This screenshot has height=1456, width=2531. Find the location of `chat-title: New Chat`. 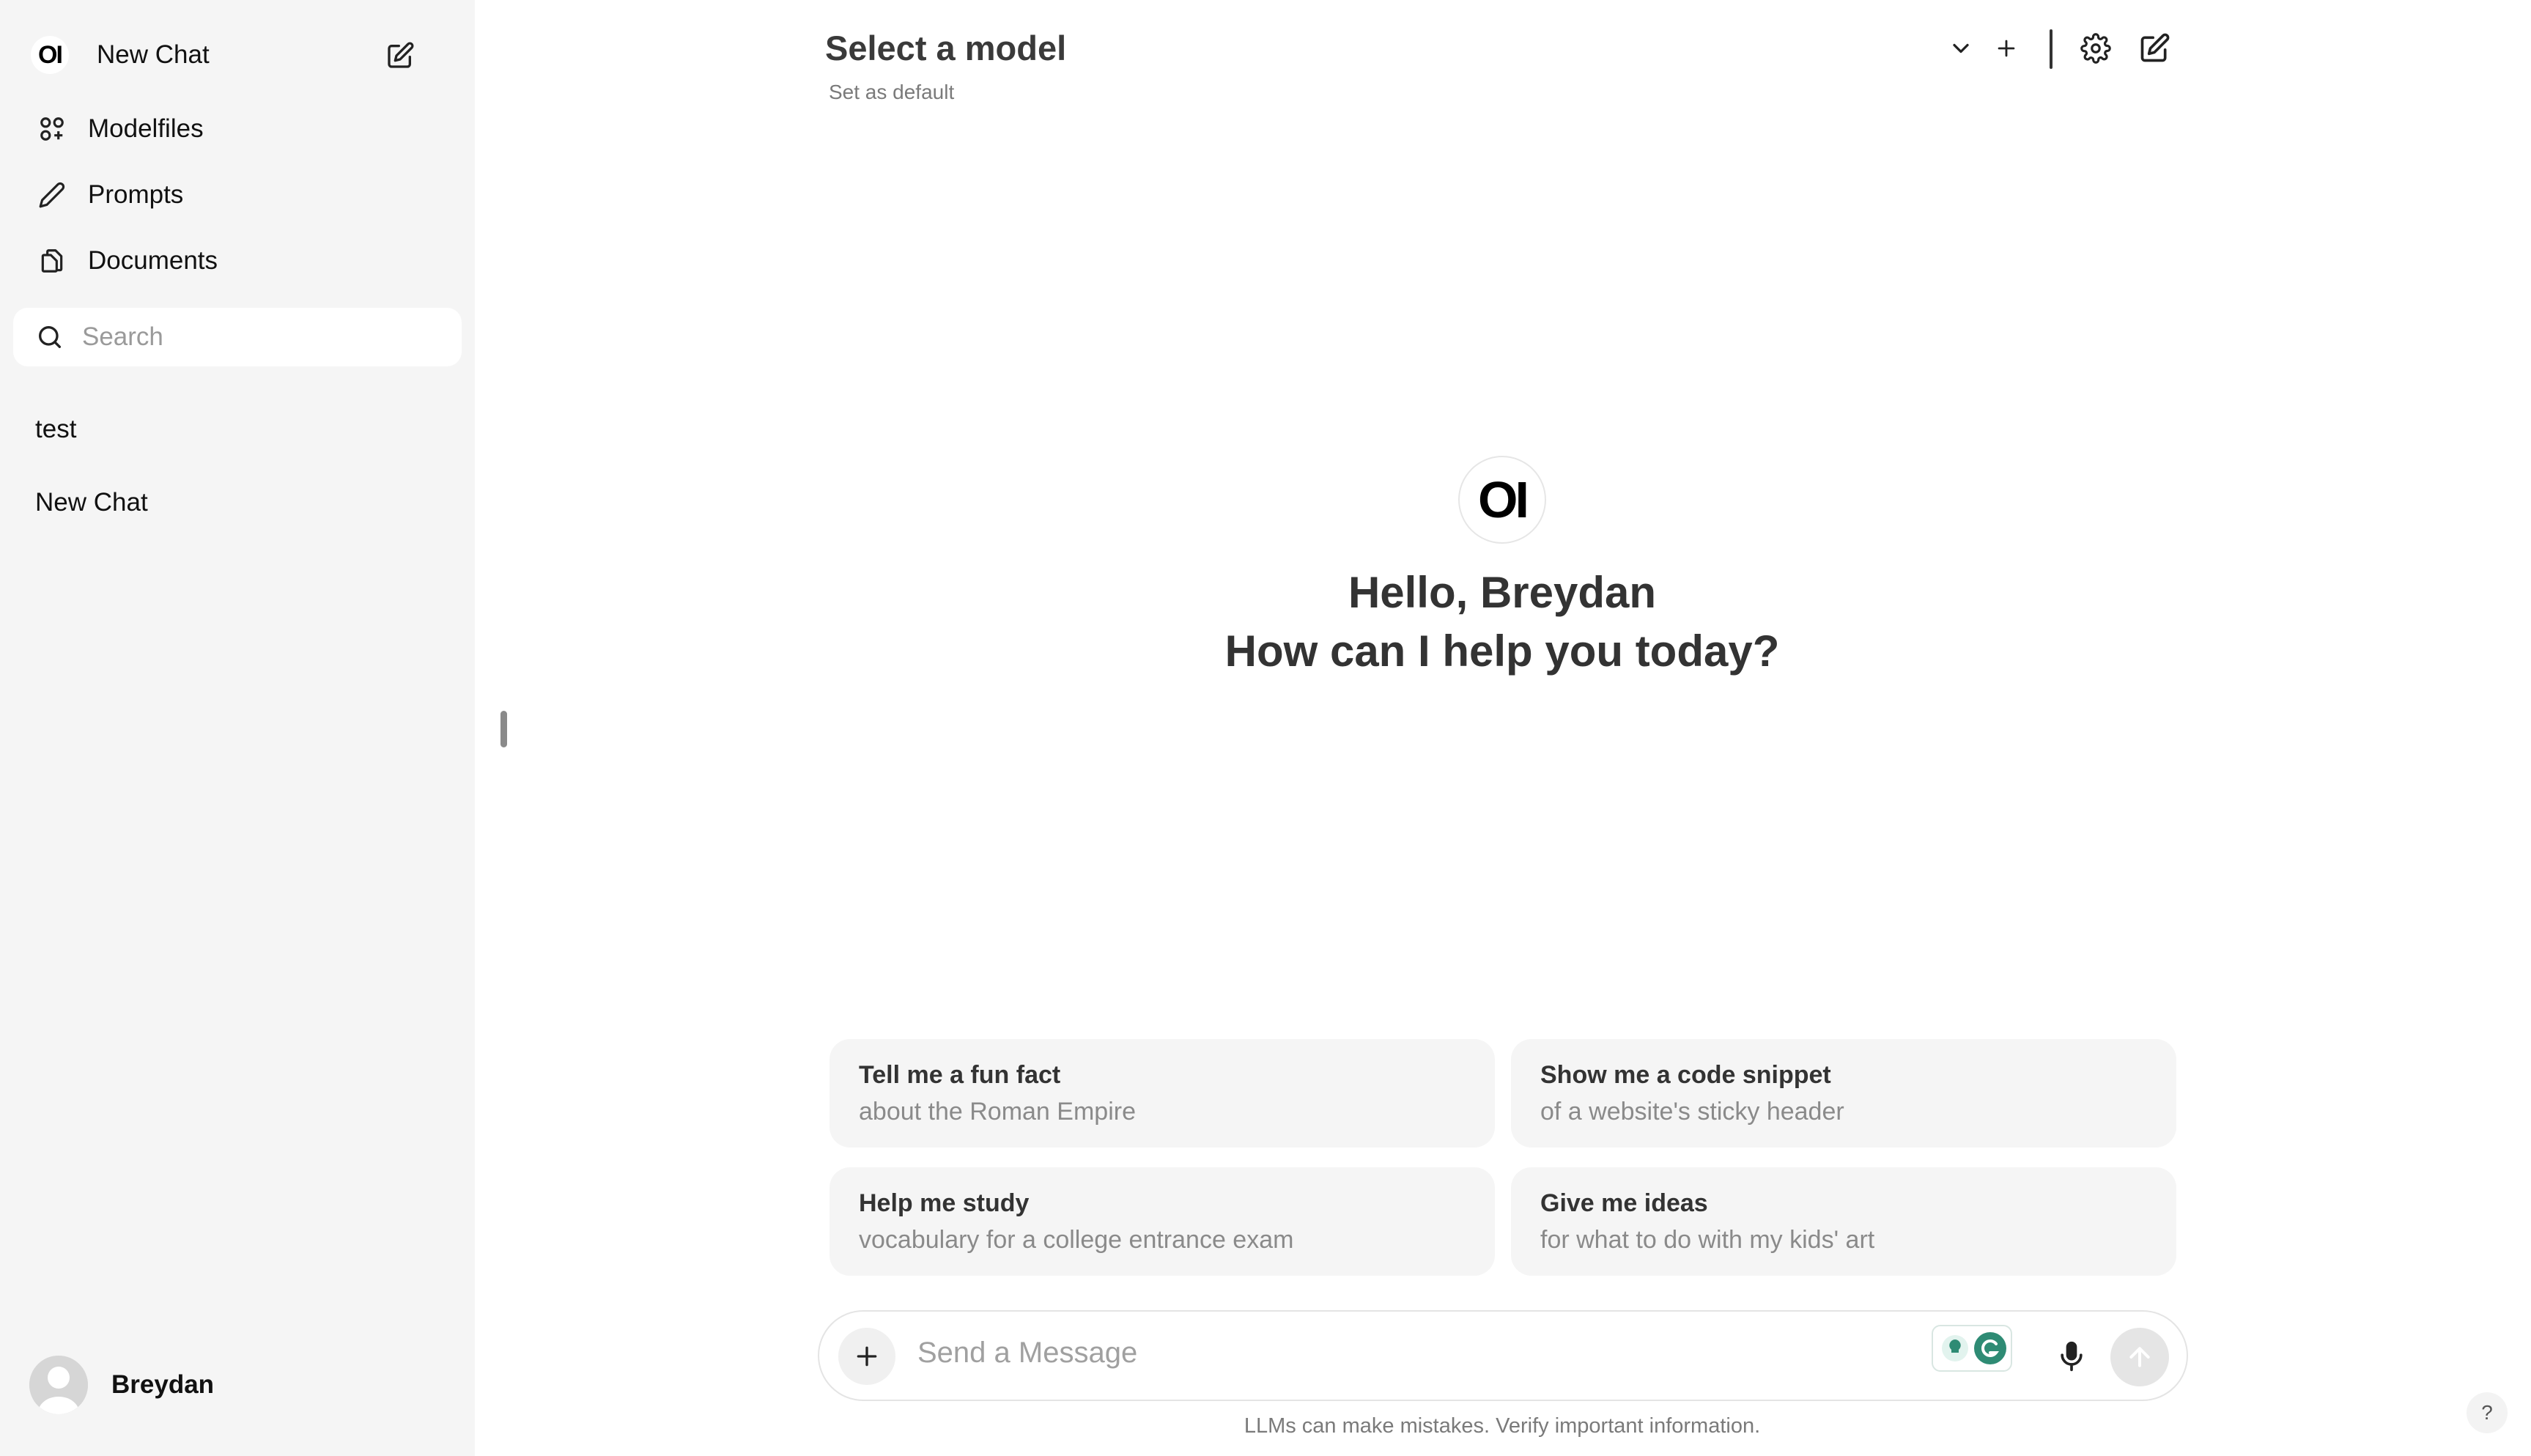

chat-title: New Chat is located at coordinates (91, 503).